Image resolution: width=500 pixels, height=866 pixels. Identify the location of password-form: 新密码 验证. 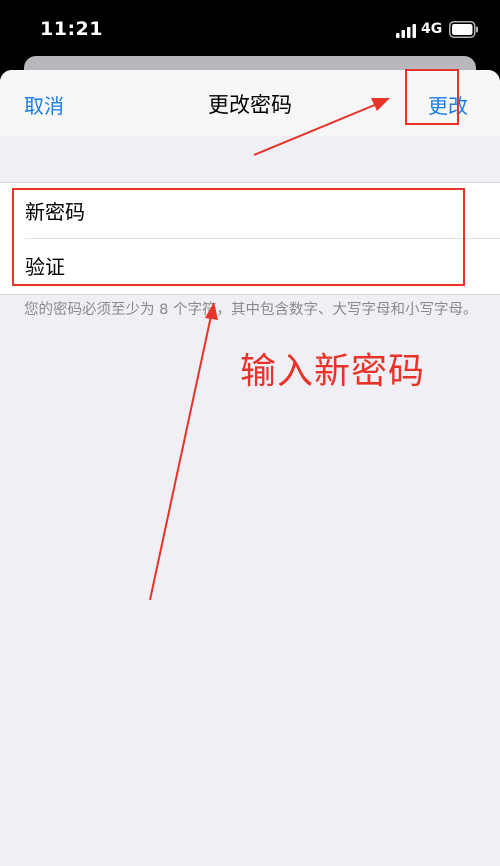
(250, 238).